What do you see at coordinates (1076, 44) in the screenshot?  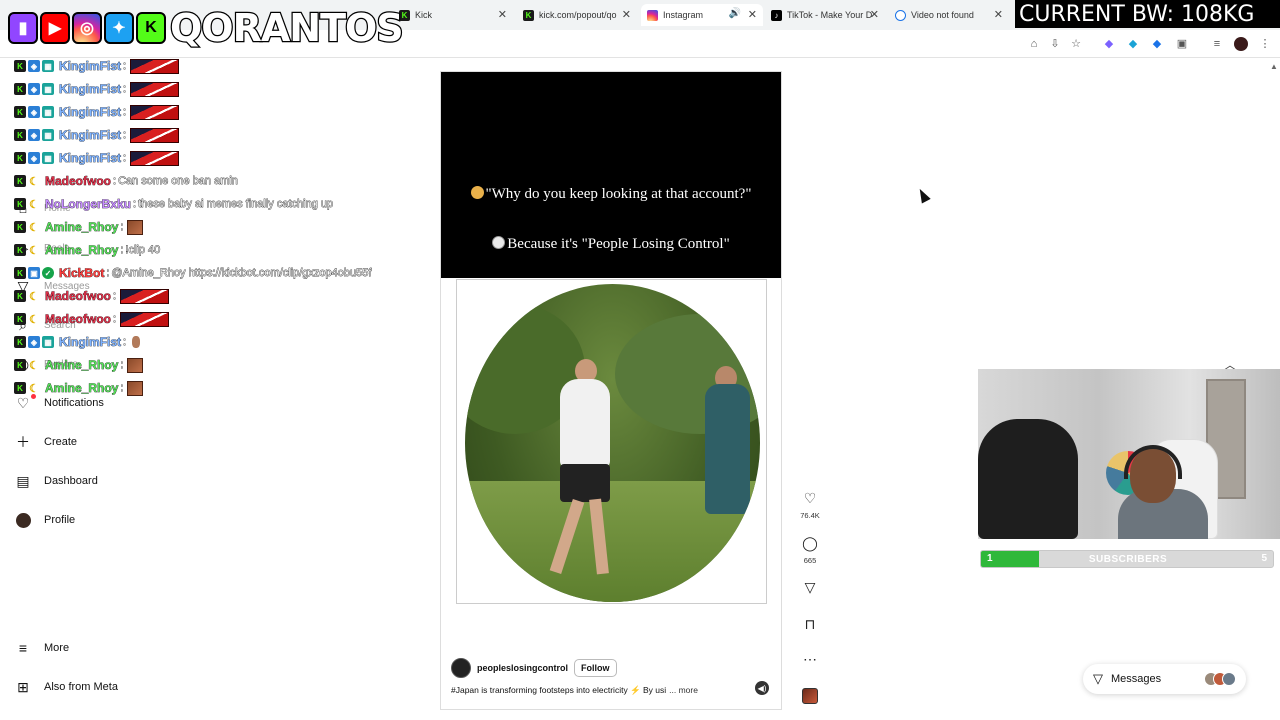 I see `bookmark-star-icon: ☆` at bounding box center [1076, 44].